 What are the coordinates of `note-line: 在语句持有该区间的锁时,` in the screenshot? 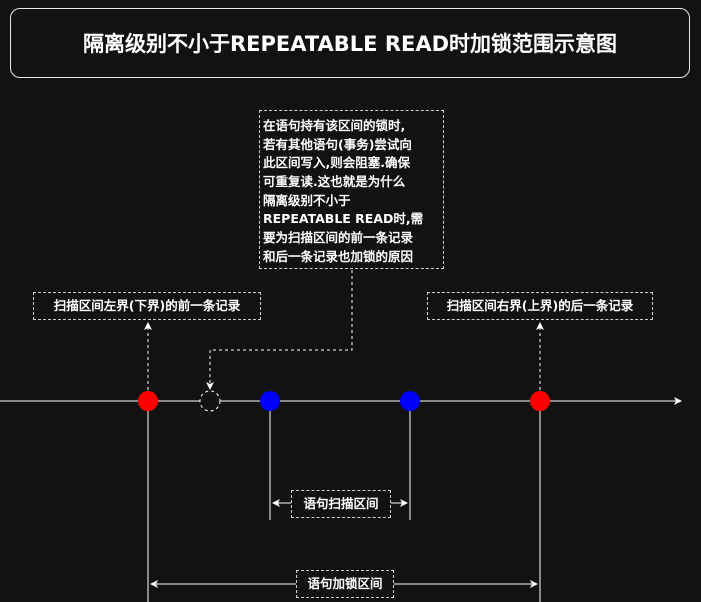 It's located at (334, 125).